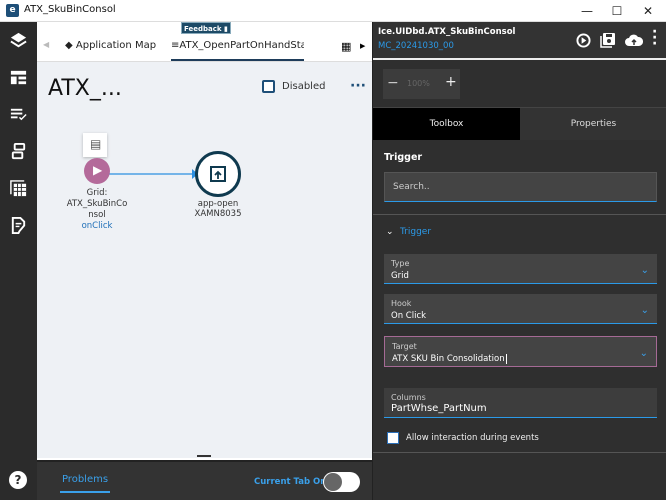  Describe the element at coordinates (225, 29) in the screenshot. I see `comment-icon: ▮` at that location.